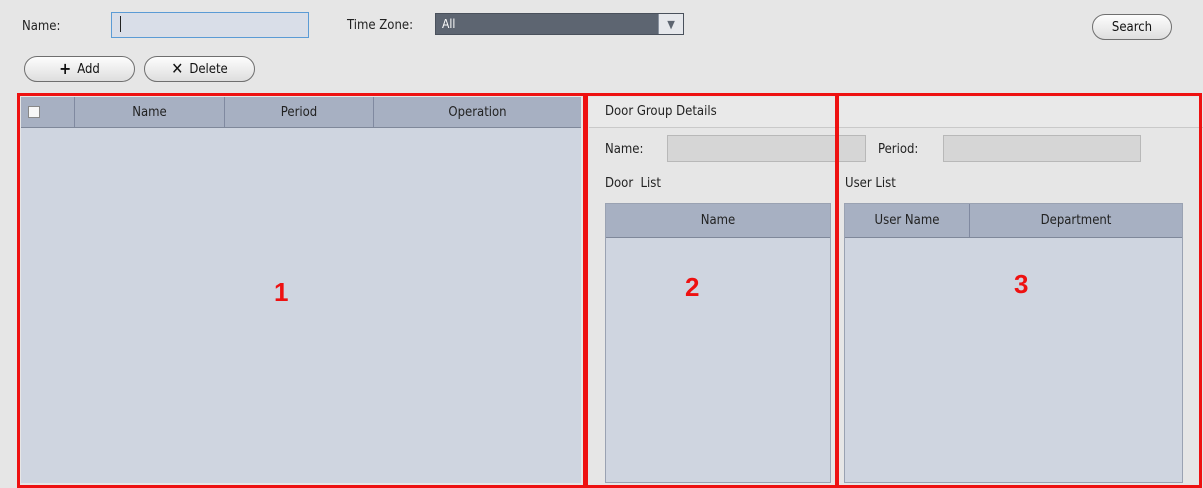 The height and width of the screenshot is (488, 1203). I want to click on door-list-table: Name, so click(718, 343).